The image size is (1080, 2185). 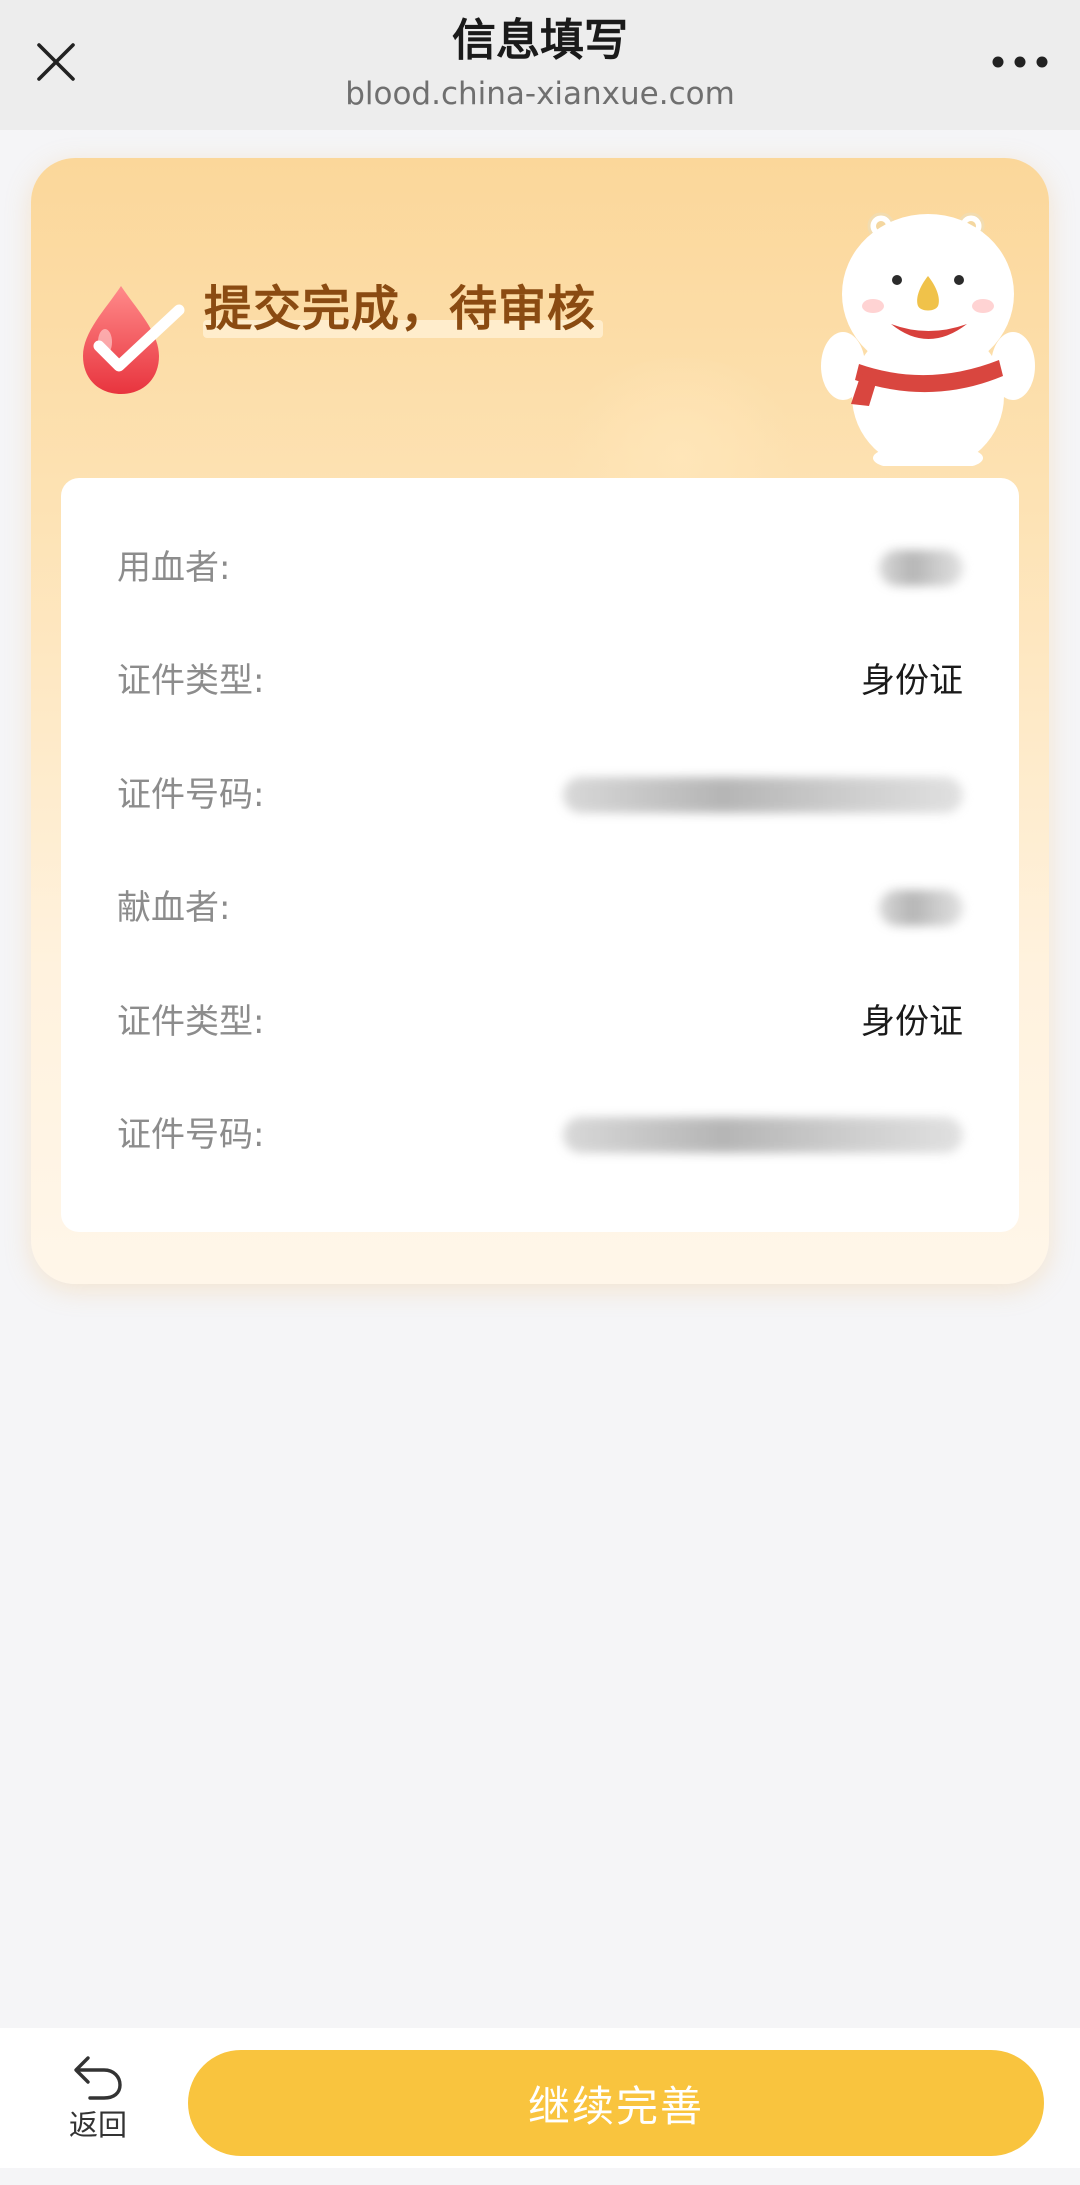 What do you see at coordinates (540, 568) in the screenshot?
I see `info-row-recipient: 用血者:` at bounding box center [540, 568].